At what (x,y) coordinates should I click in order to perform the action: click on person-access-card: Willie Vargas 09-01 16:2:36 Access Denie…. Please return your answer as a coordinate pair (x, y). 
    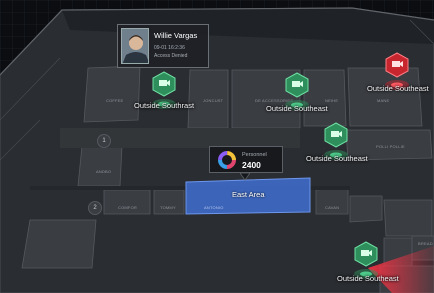
    Looking at the image, I should click on (163, 46).